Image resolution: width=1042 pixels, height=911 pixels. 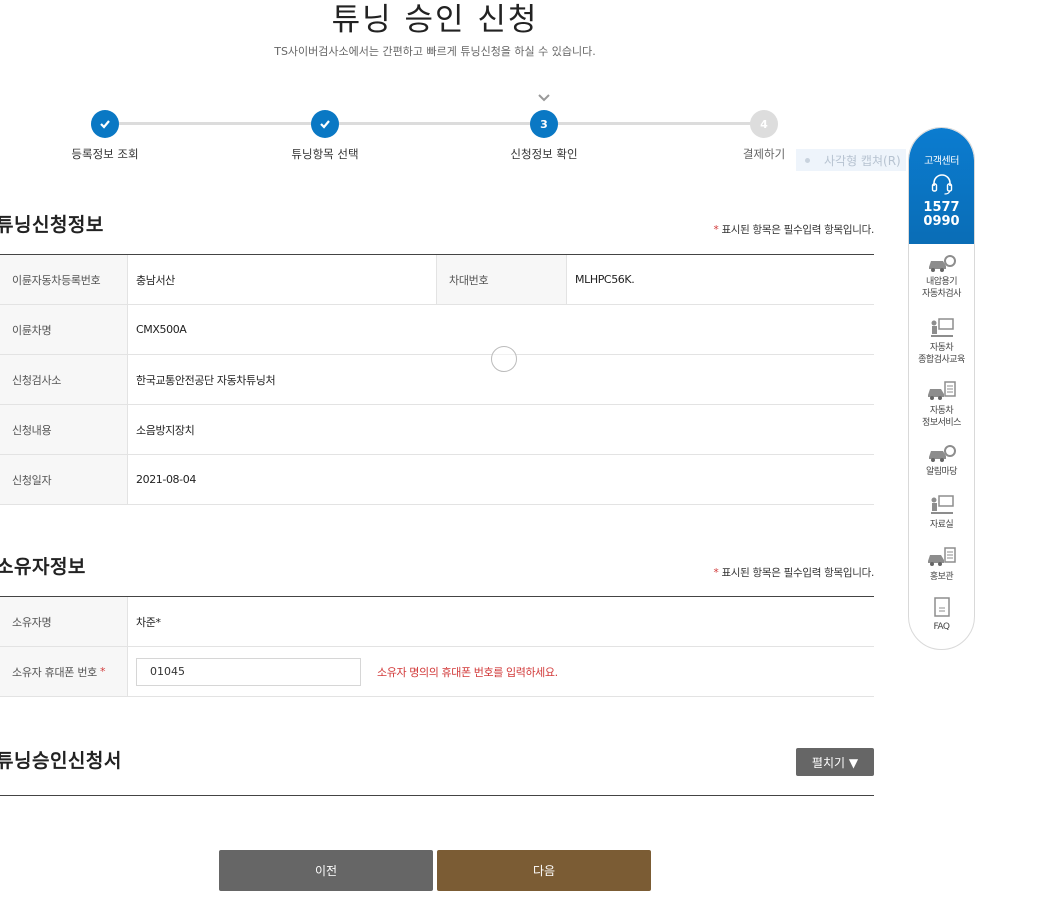 What do you see at coordinates (325, 124) in the screenshot?
I see `step-2-check-icon` at bounding box center [325, 124].